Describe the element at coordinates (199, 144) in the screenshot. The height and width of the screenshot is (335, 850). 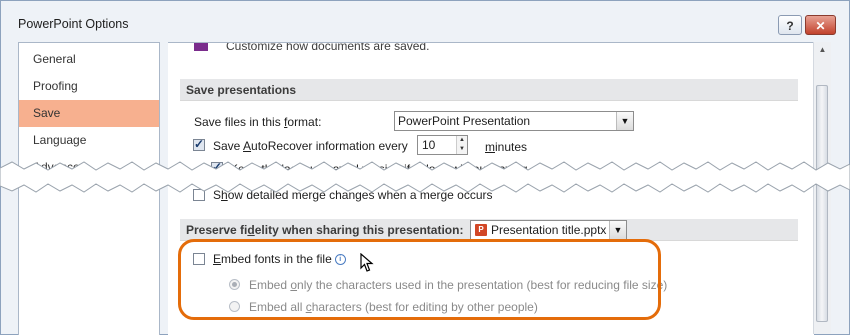
I see `autorecover-checkbox` at that location.